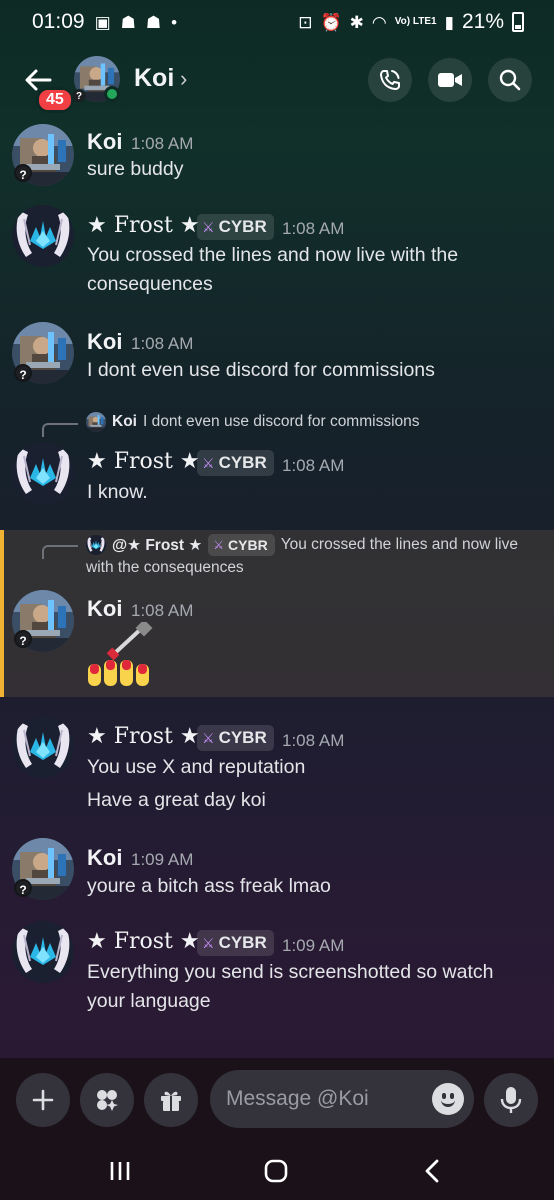 The width and height of the screenshot is (554, 1200). I want to click on phone-icon, so click(390, 80).